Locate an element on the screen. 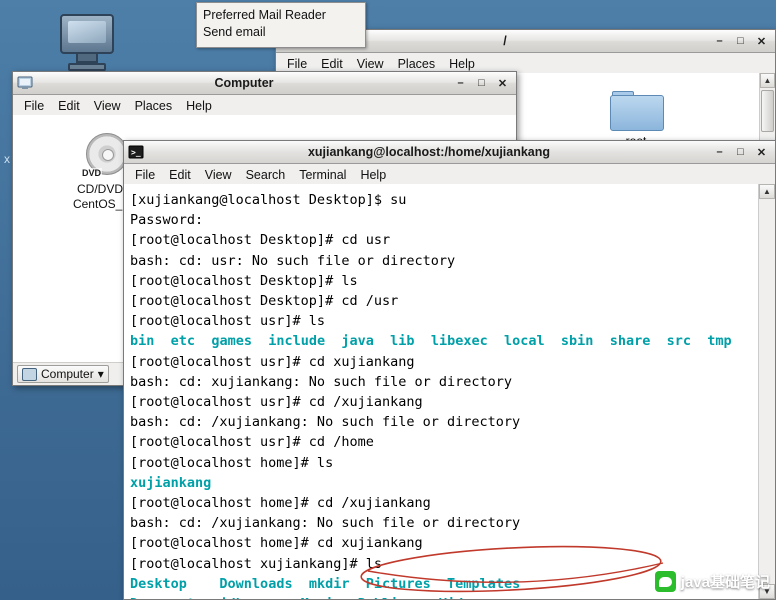 The width and height of the screenshot is (776, 600). terminal-icon: >_ is located at coordinates (136, 152).